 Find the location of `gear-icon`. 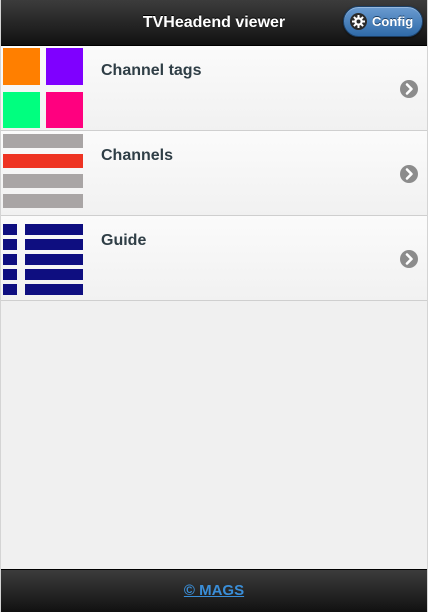

gear-icon is located at coordinates (358, 21).